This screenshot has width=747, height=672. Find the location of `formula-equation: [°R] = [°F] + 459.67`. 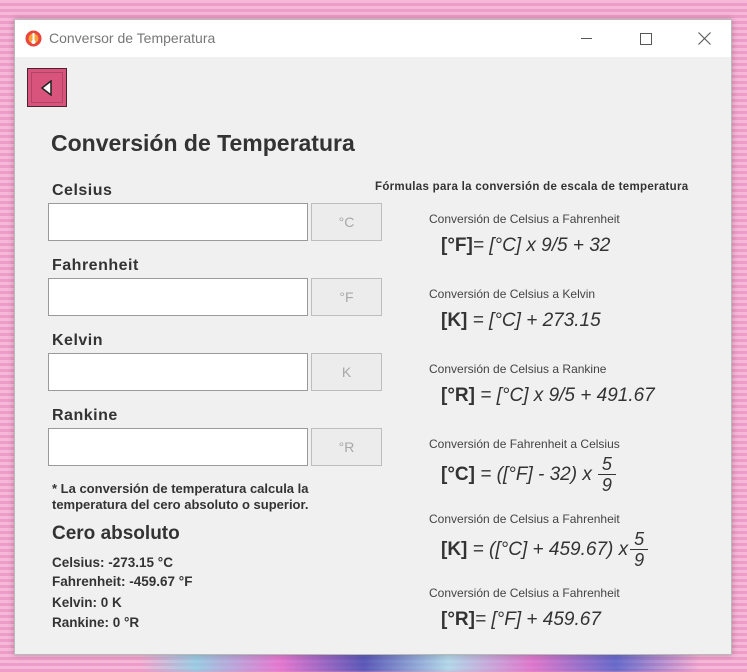

formula-equation: [°R] = [°F] + 459.67 is located at coordinates (521, 620).